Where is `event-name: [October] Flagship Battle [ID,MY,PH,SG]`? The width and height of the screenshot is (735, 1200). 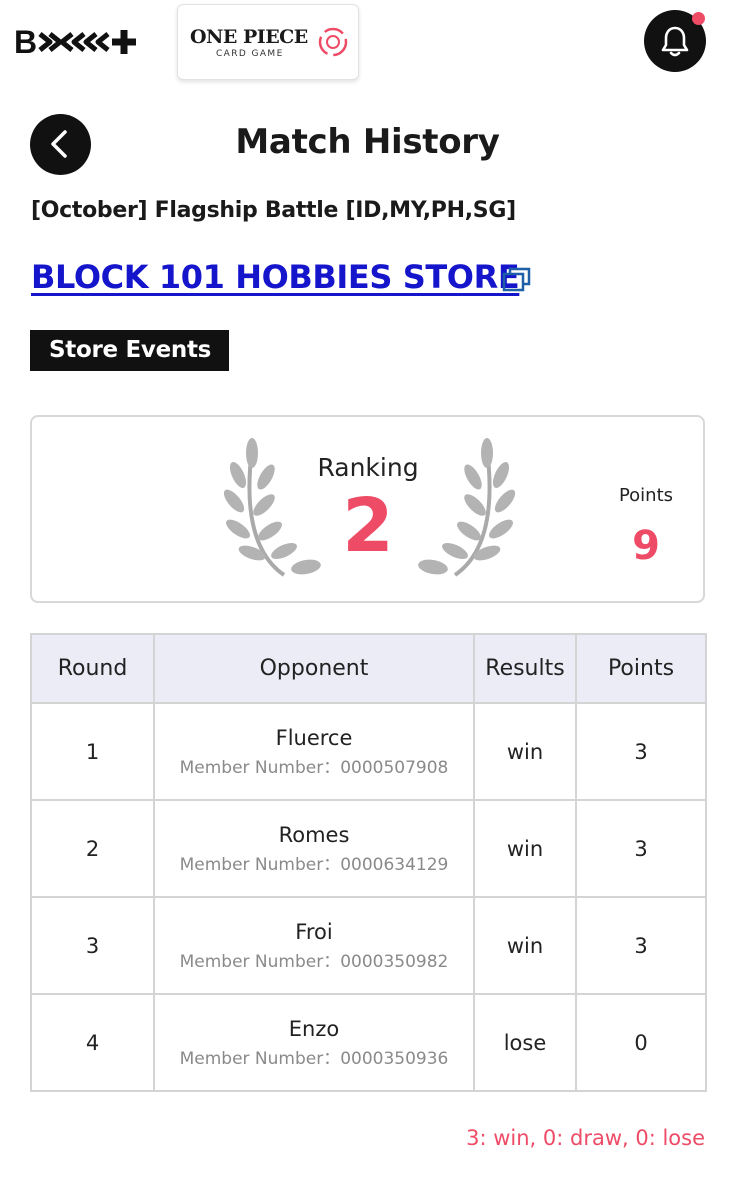 event-name: [October] Flagship Battle [ID,MY,PH,SG] is located at coordinates (273, 210).